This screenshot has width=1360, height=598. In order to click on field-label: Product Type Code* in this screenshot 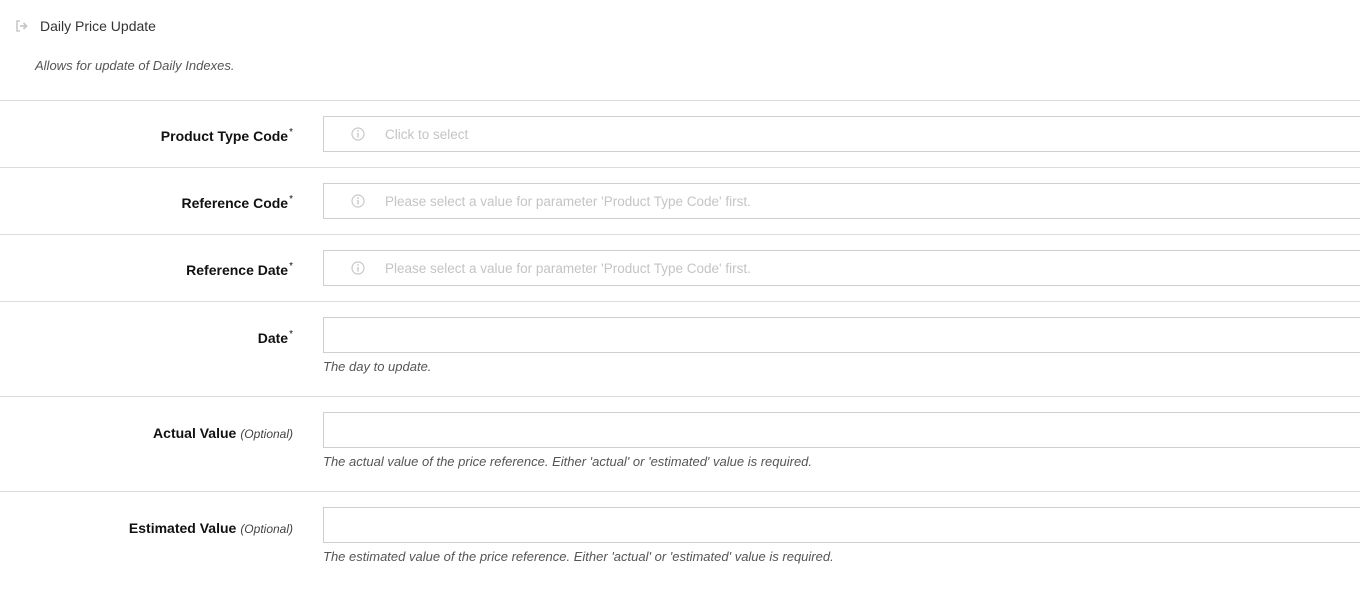, I will do `click(226, 135)`.